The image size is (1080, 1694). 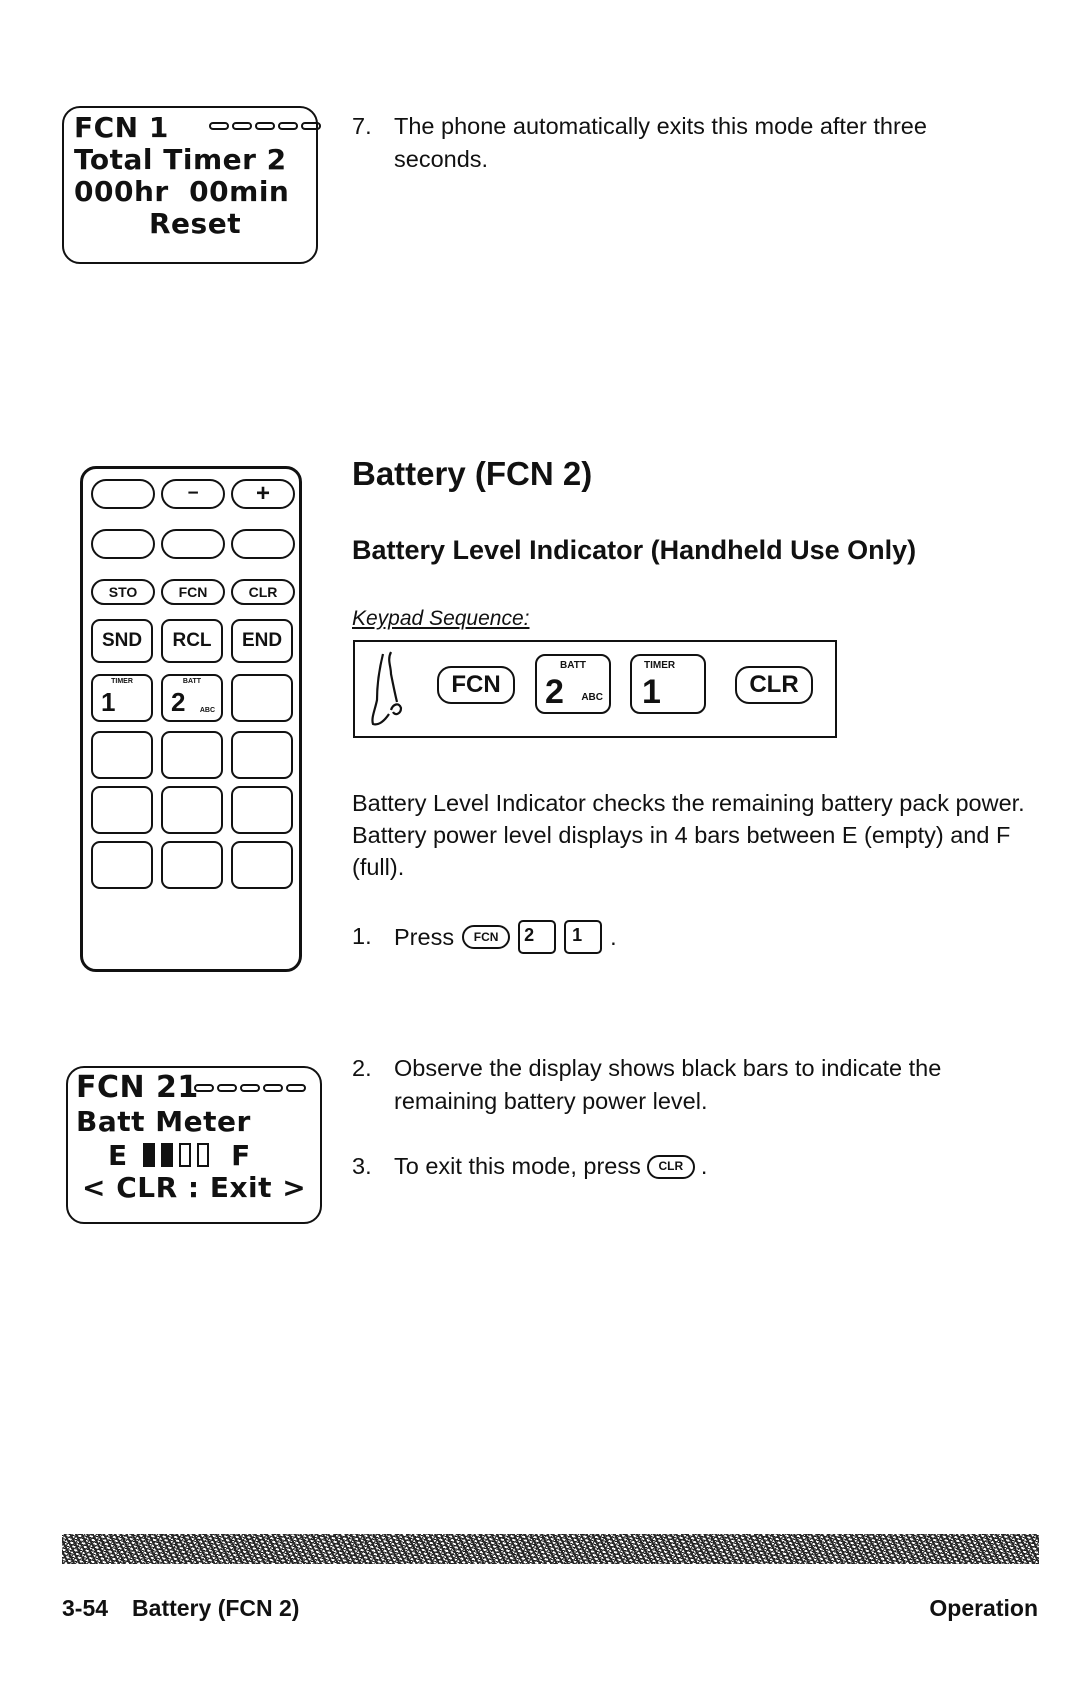 What do you see at coordinates (137, 1087) in the screenshot?
I see `display-line-1: FCN 21` at bounding box center [137, 1087].